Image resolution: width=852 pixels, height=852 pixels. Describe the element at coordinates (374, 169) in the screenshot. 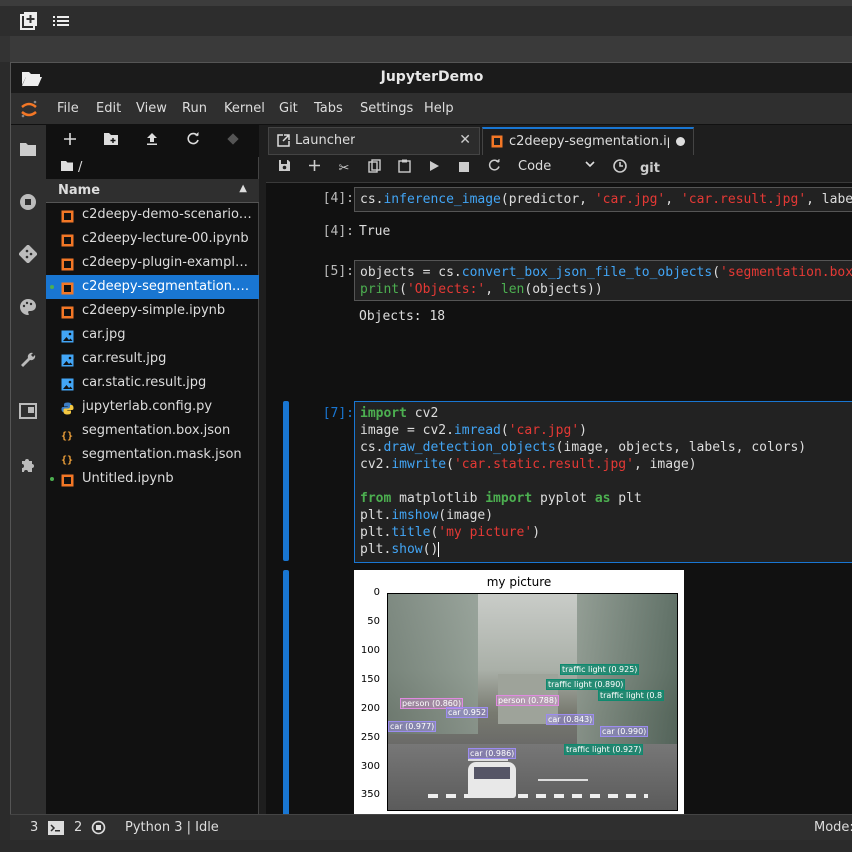

I see `copy-icon` at that location.